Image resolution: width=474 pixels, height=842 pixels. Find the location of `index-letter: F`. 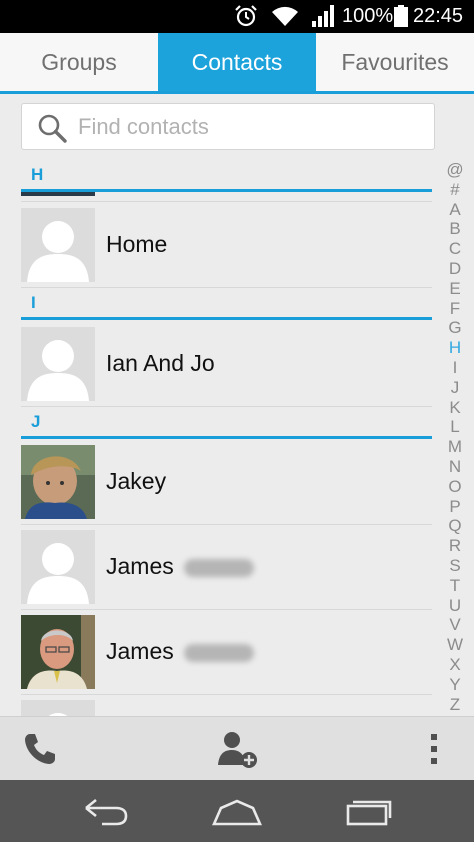

index-letter: F is located at coordinates (455, 309).